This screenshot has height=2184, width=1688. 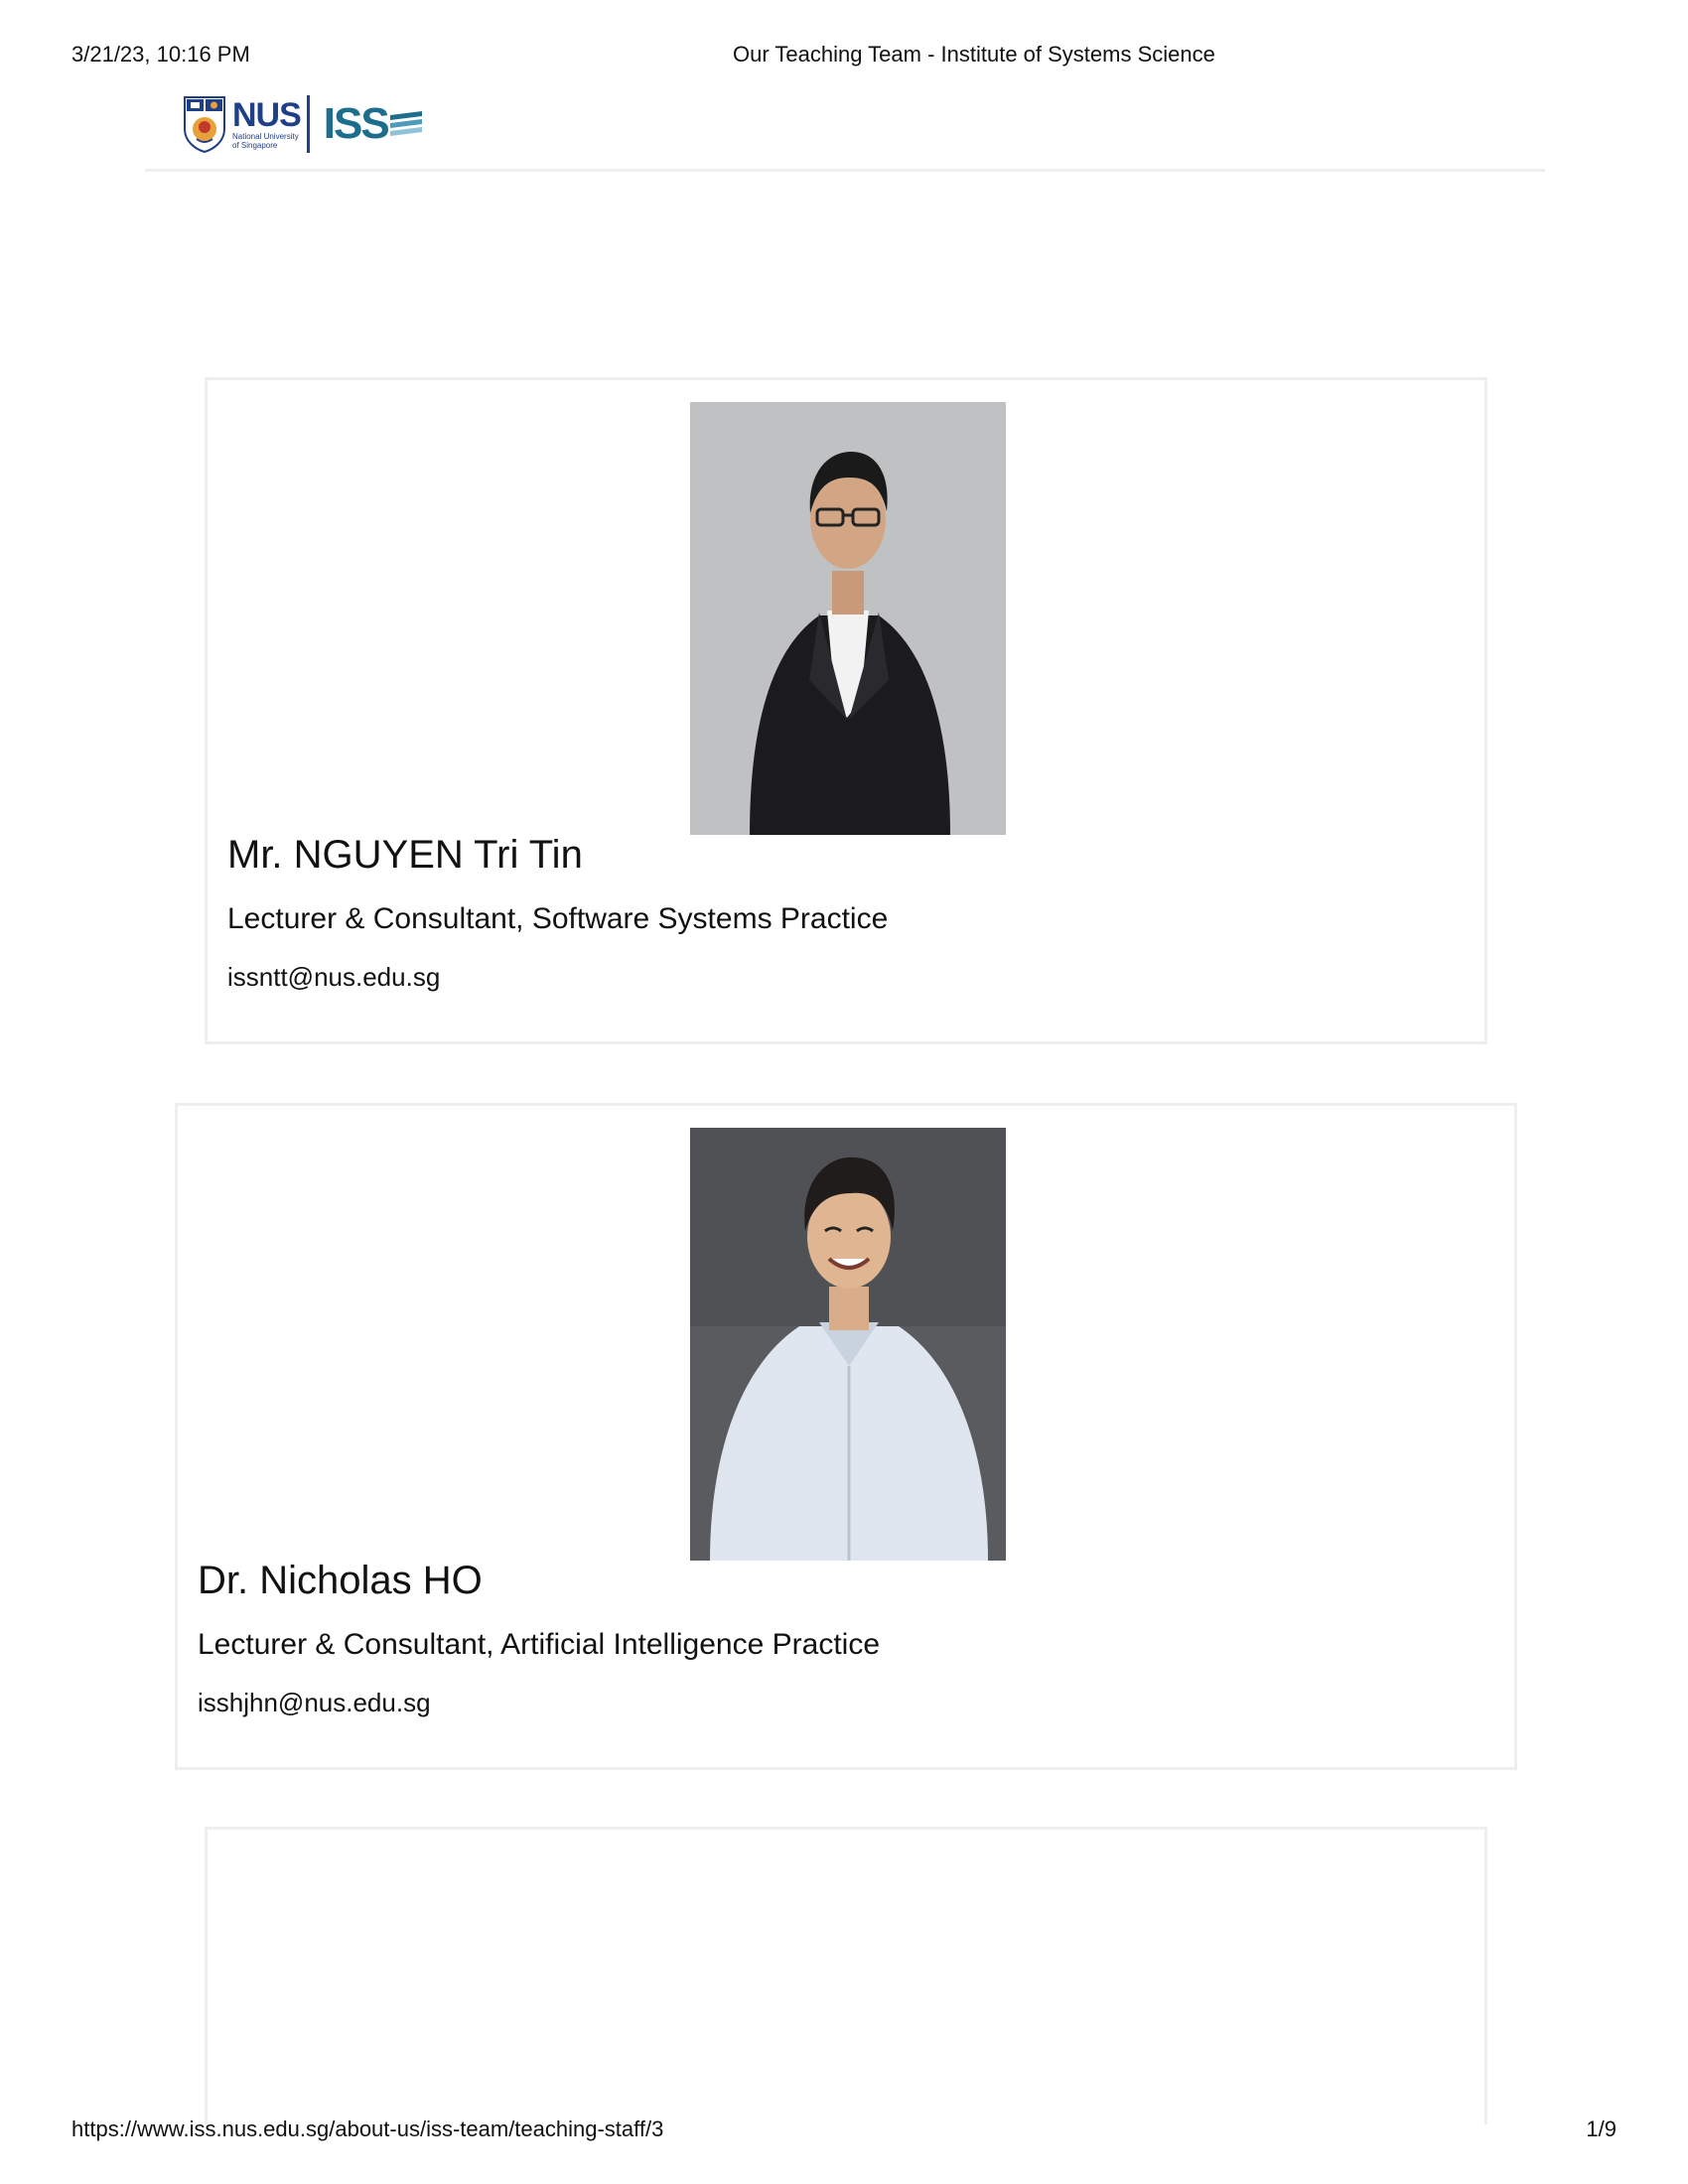 I want to click on staff-email-link: issntt@nus.edu.sg, so click(x=333, y=977).